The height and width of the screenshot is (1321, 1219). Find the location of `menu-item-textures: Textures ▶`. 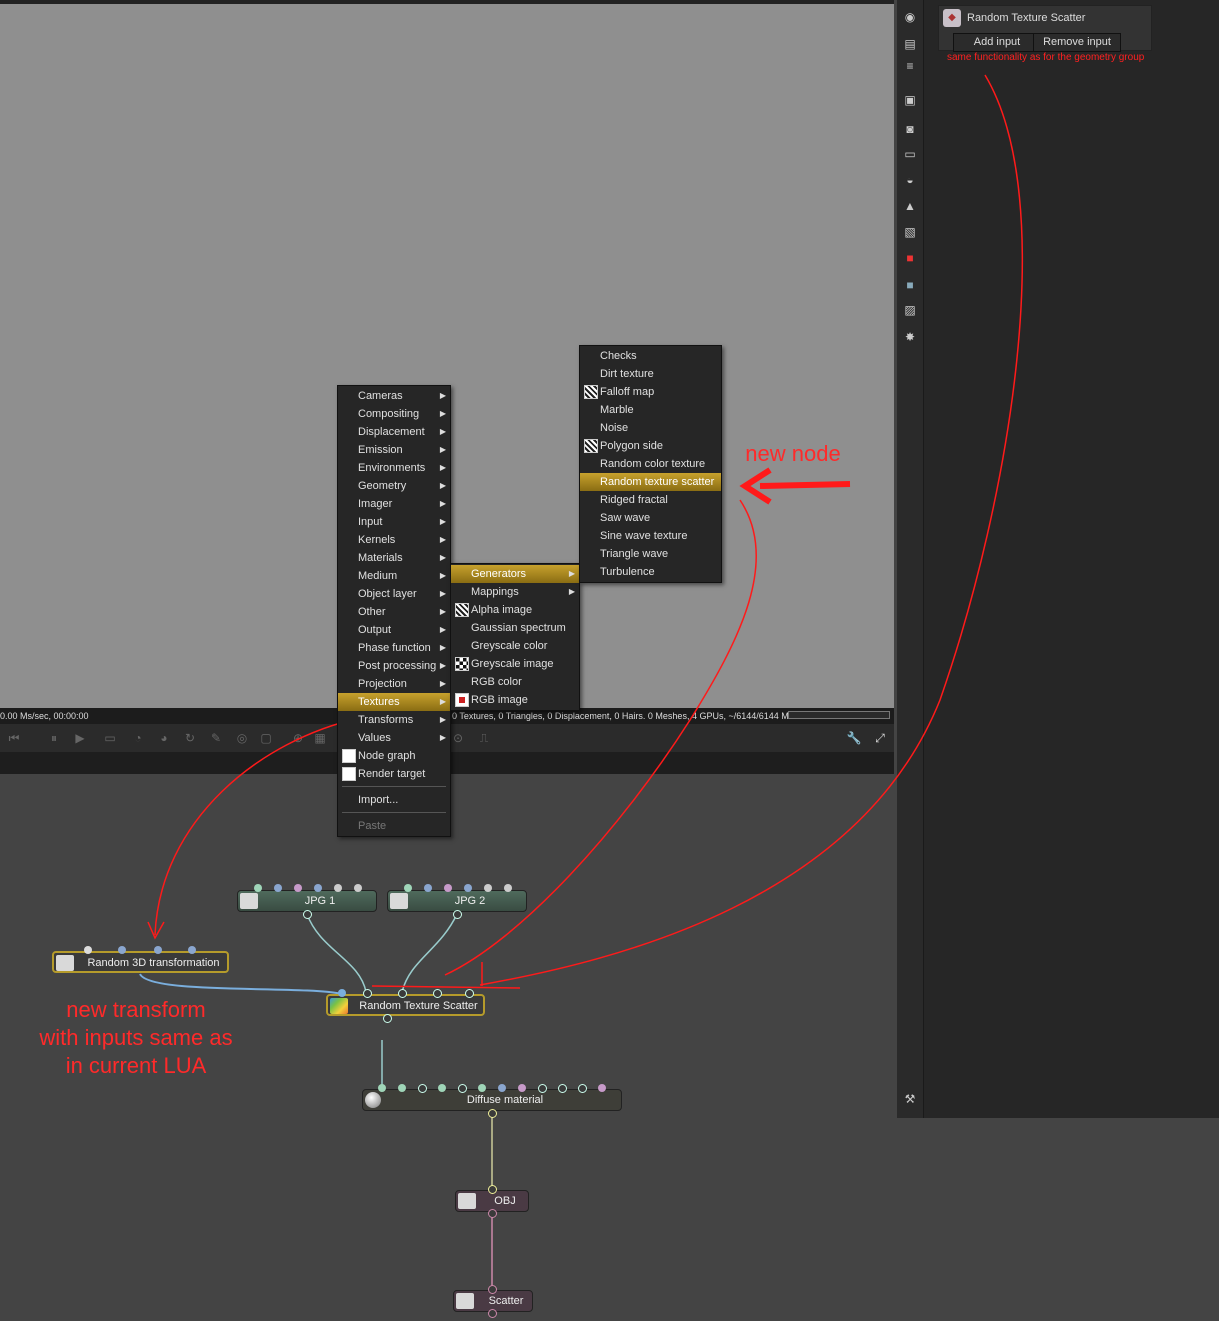

menu-item-textures: Textures ▶ is located at coordinates (394, 702).